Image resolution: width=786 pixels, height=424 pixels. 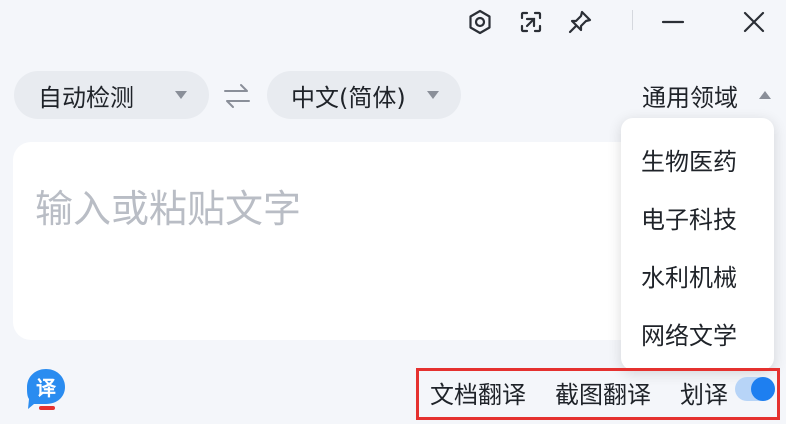 I want to click on titlebar-divider, so click(x=632, y=20).